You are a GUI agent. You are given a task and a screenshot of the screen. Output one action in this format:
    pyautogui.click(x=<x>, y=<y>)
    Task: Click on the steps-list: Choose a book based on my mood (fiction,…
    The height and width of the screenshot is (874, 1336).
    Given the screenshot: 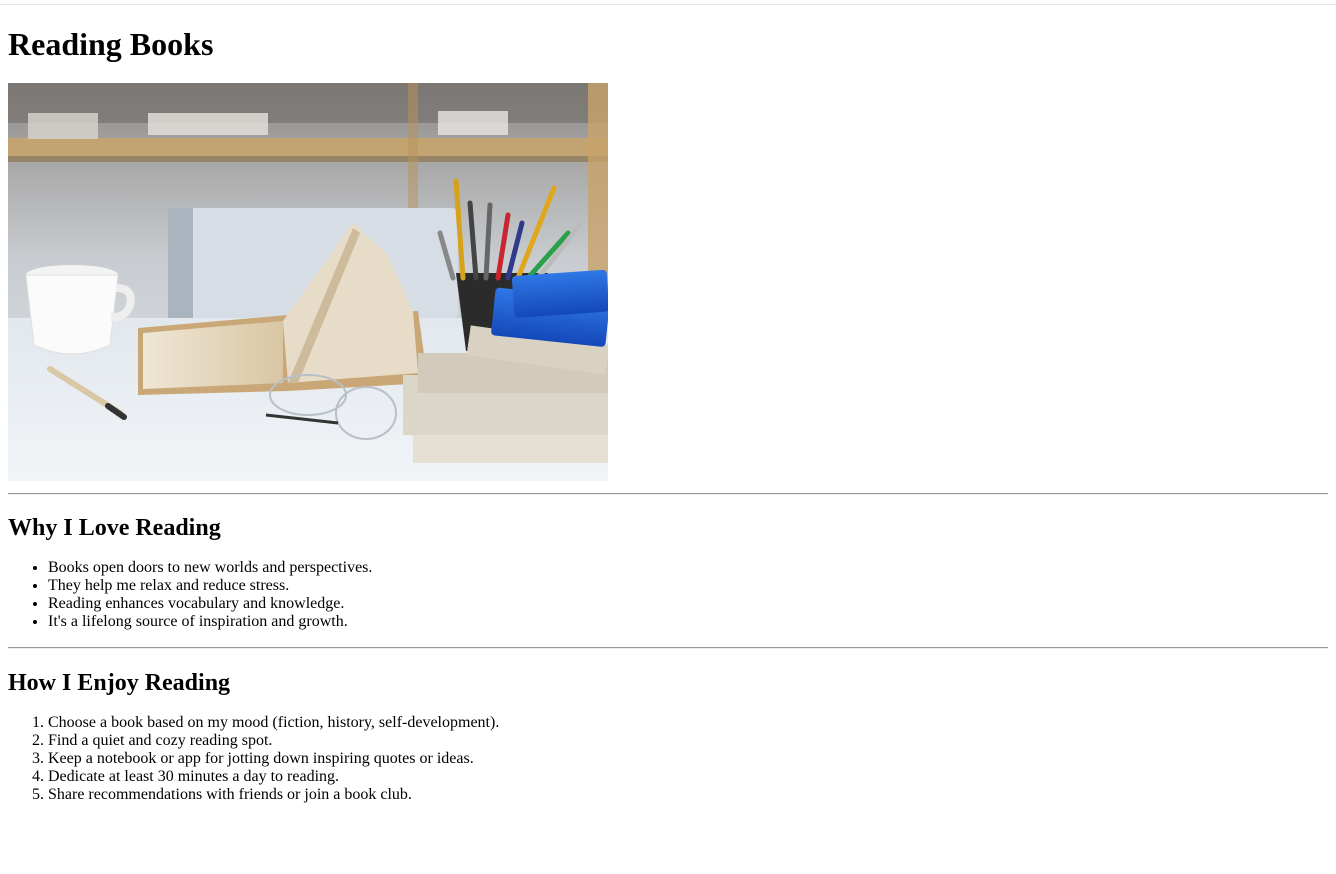 What is the action you would take?
    pyautogui.click(x=668, y=759)
    